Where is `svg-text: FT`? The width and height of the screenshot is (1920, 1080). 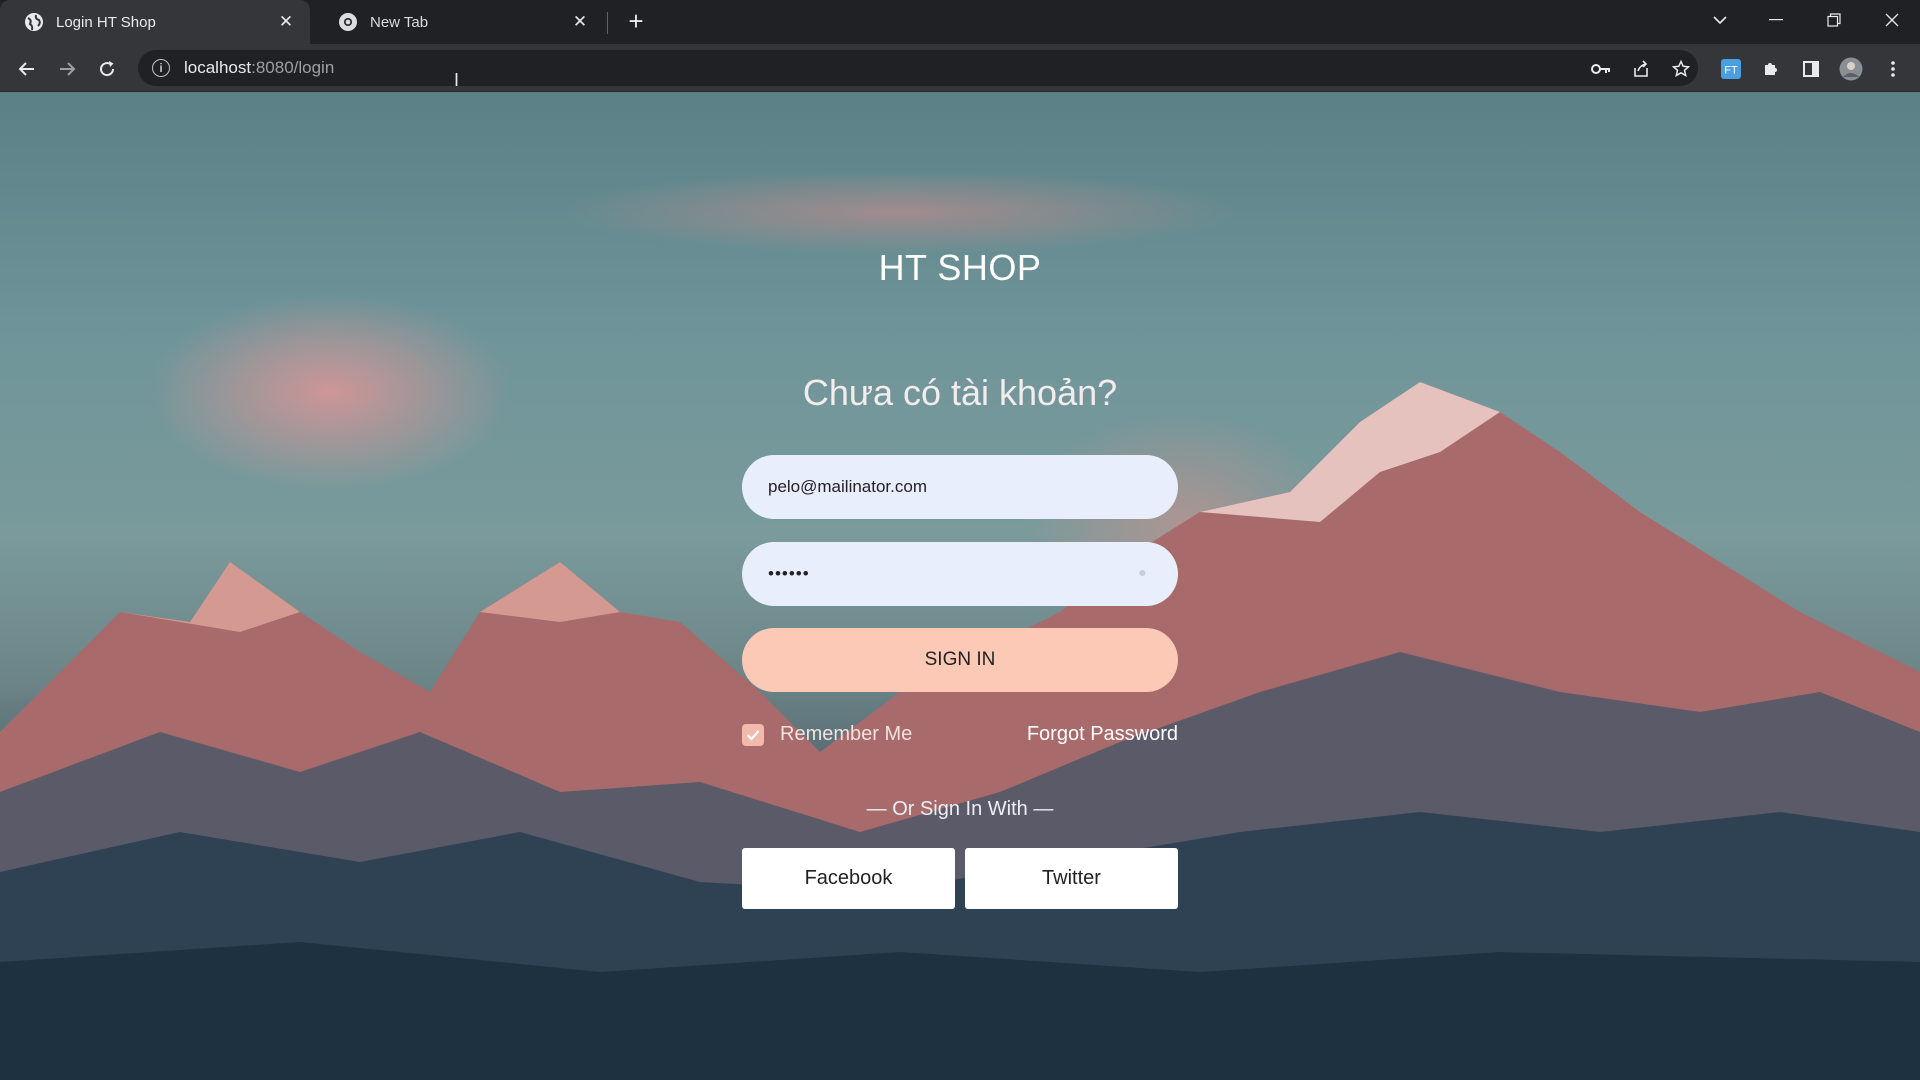
svg-text: FT is located at coordinates (1731, 71).